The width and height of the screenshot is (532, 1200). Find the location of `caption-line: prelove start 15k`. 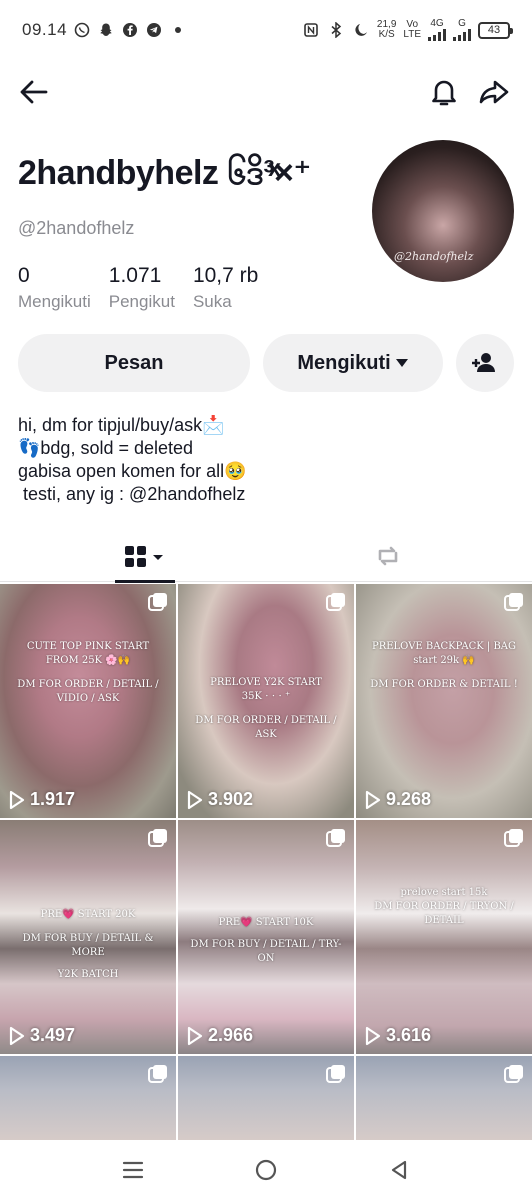

caption-line: prelove start 15k is located at coordinates (444, 892).